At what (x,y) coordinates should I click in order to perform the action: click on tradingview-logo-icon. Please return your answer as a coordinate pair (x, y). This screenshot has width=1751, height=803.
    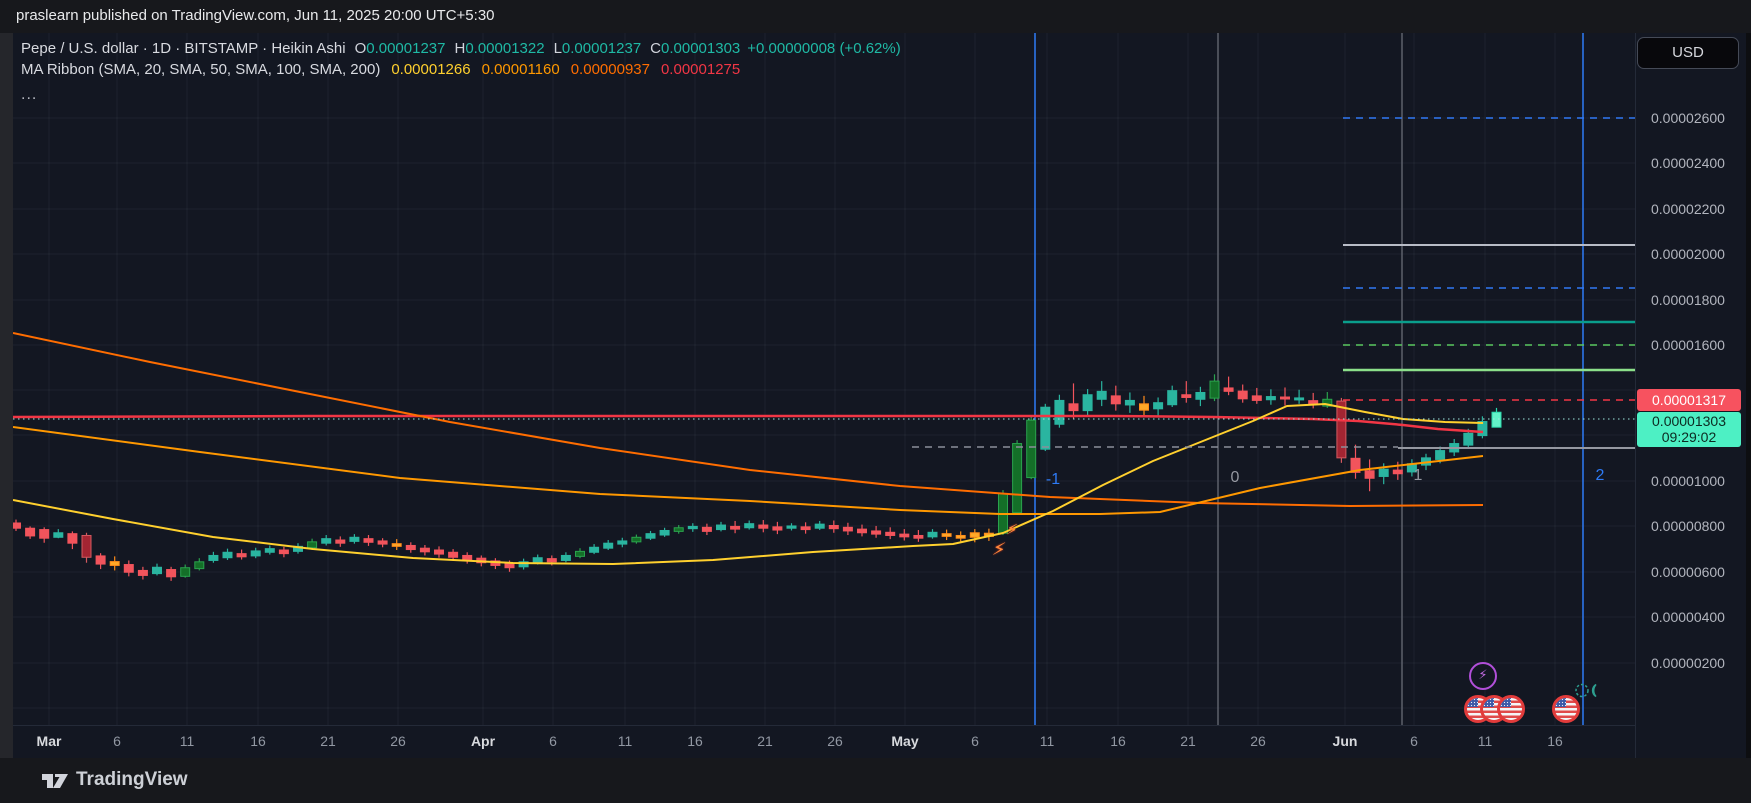
    Looking at the image, I should click on (55, 781).